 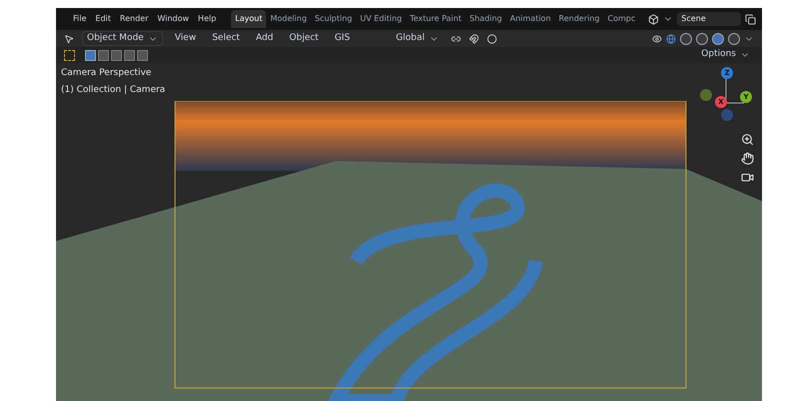 I want to click on viewport-subtitle: (1) Collection | Camera, so click(x=113, y=90).